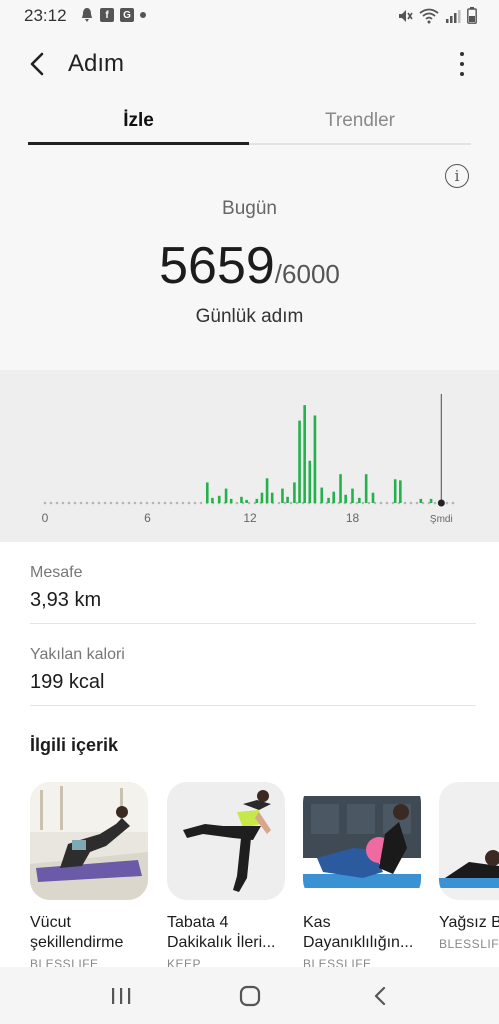 Image resolution: width=499 pixels, height=1024 pixels. I want to click on tab-trendler: Trendler, so click(360, 121).